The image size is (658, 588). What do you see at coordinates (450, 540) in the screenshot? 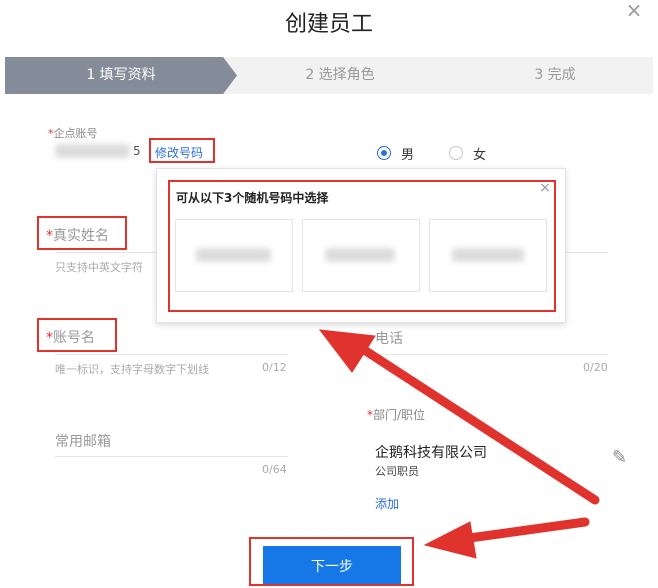
I see `arrow-to-next-head-icon` at bounding box center [450, 540].